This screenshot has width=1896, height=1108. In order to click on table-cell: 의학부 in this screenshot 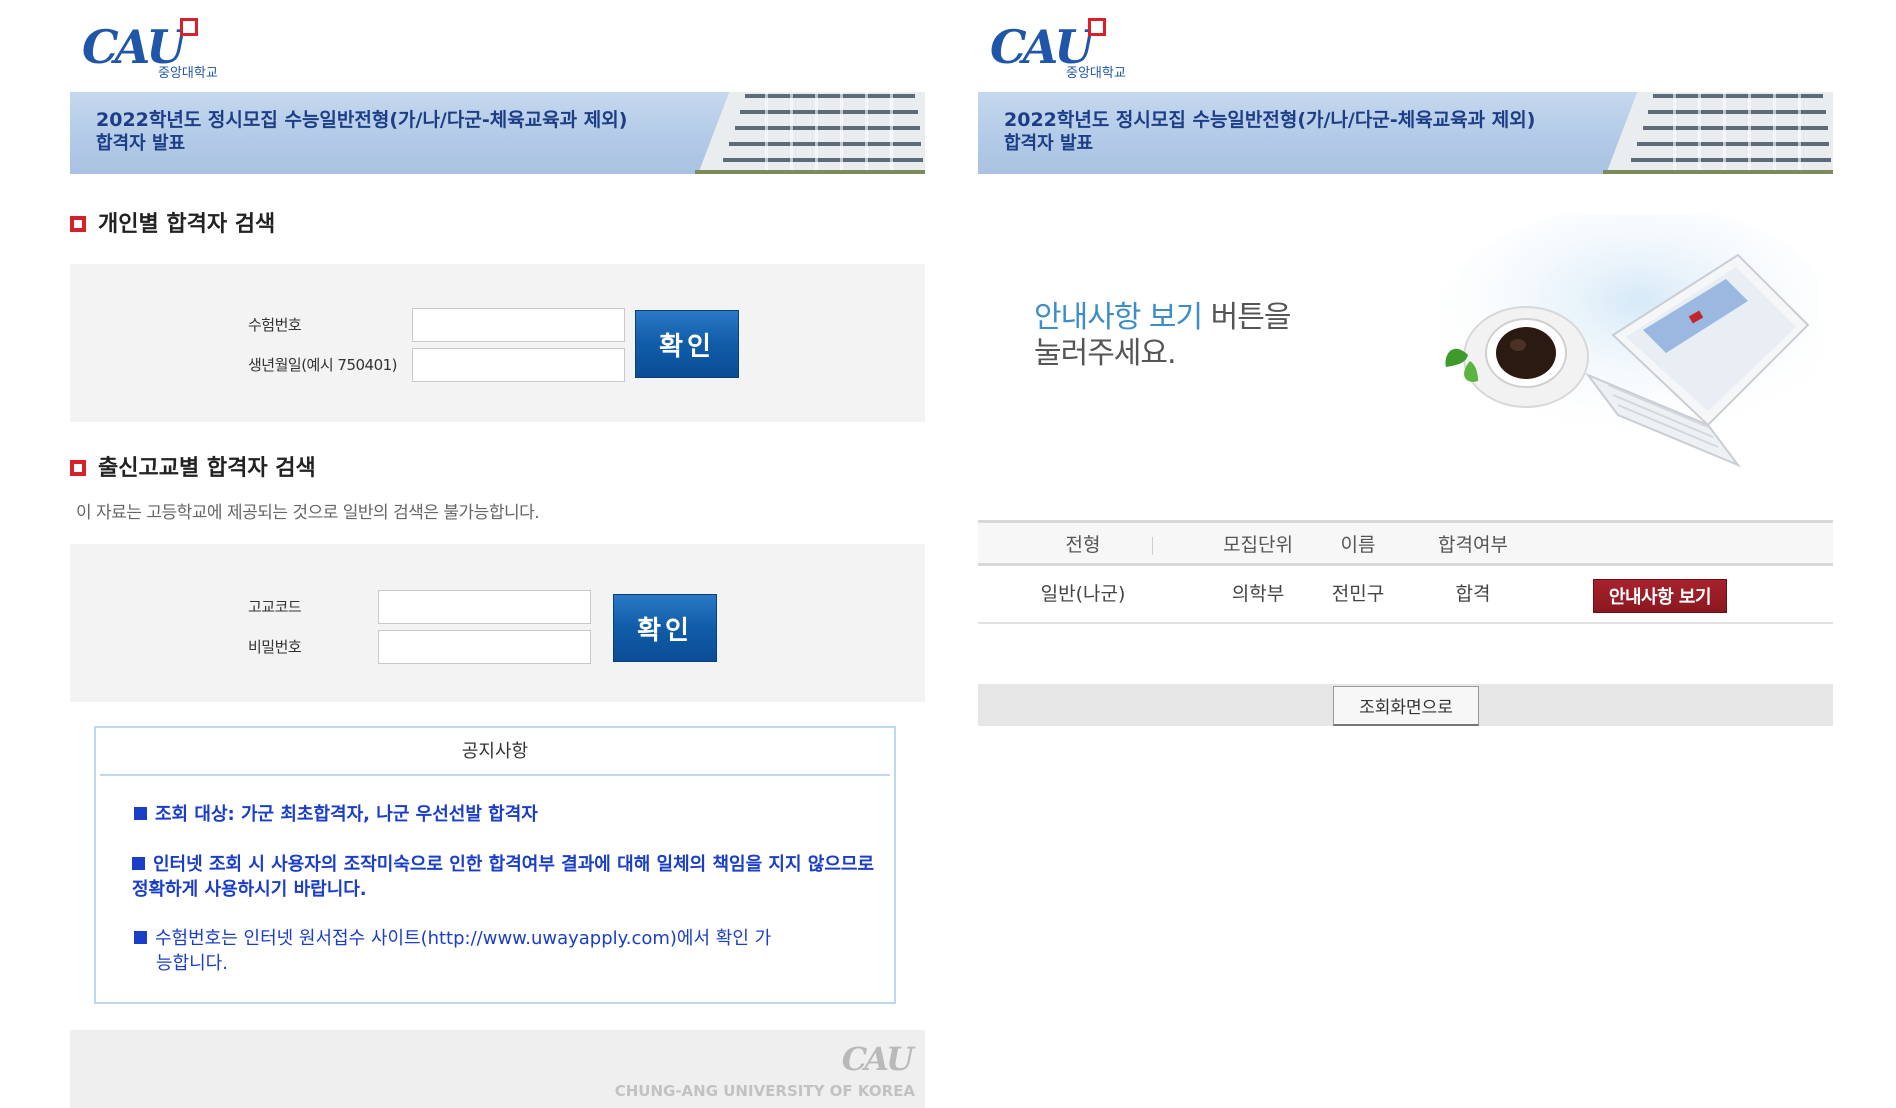, I will do `click(1258, 594)`.